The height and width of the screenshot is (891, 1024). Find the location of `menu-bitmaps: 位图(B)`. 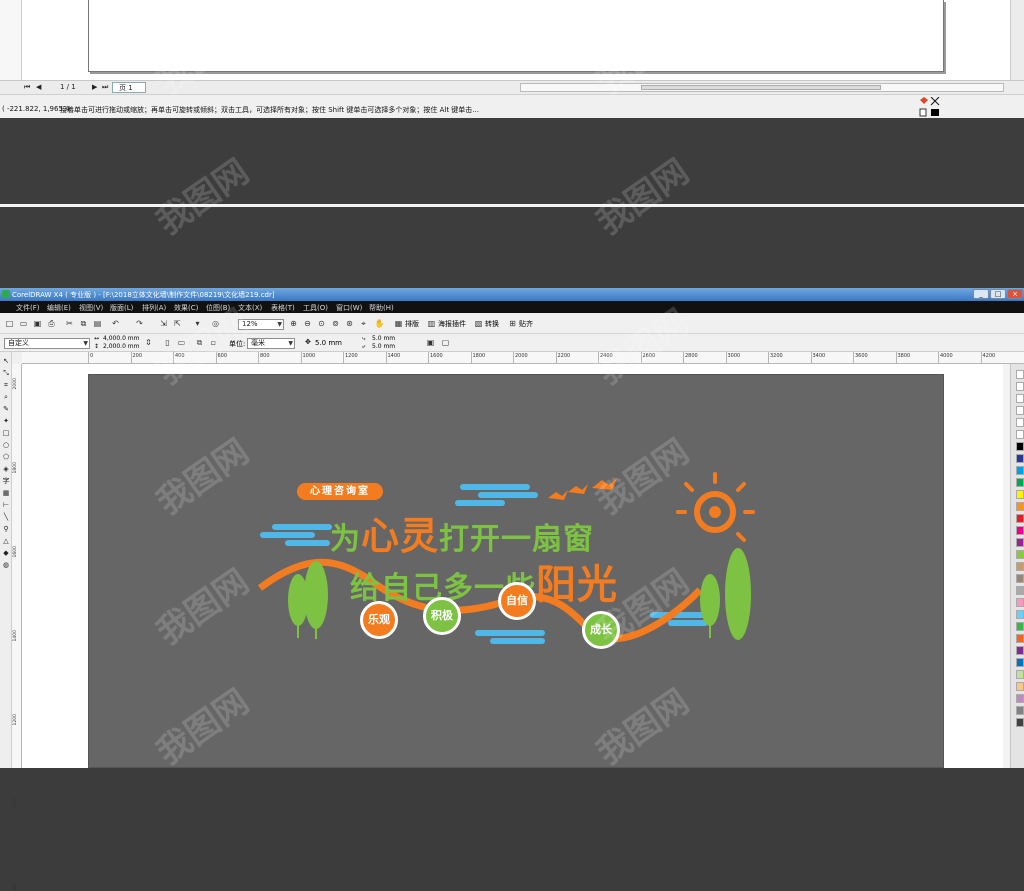

menu-bitmaps: 位图(B) is located at coordinates (218, 308).